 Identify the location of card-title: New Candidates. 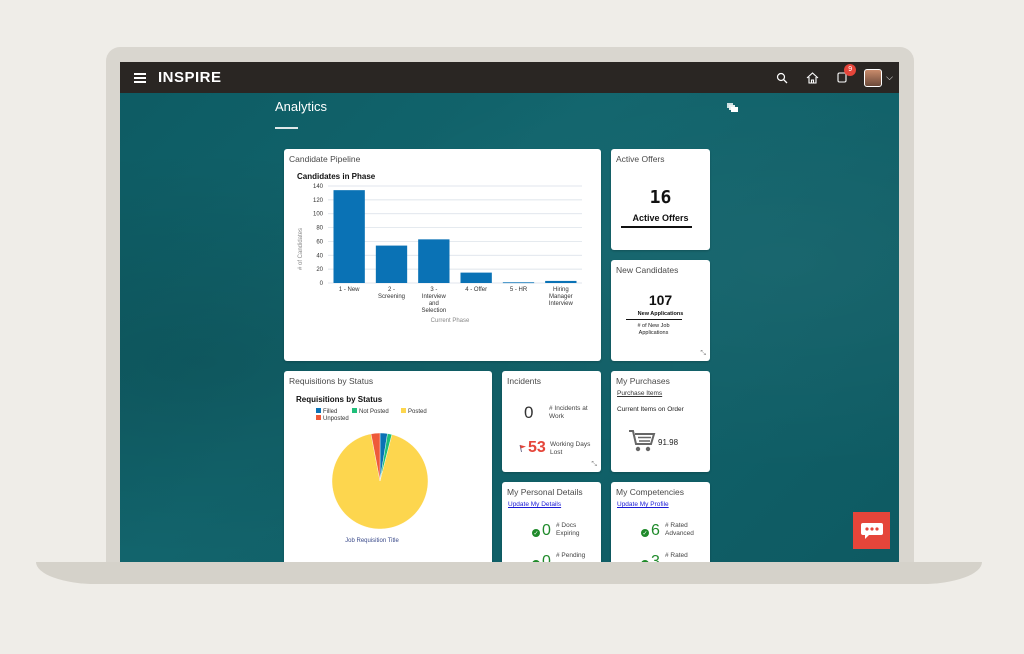
(647, 270).